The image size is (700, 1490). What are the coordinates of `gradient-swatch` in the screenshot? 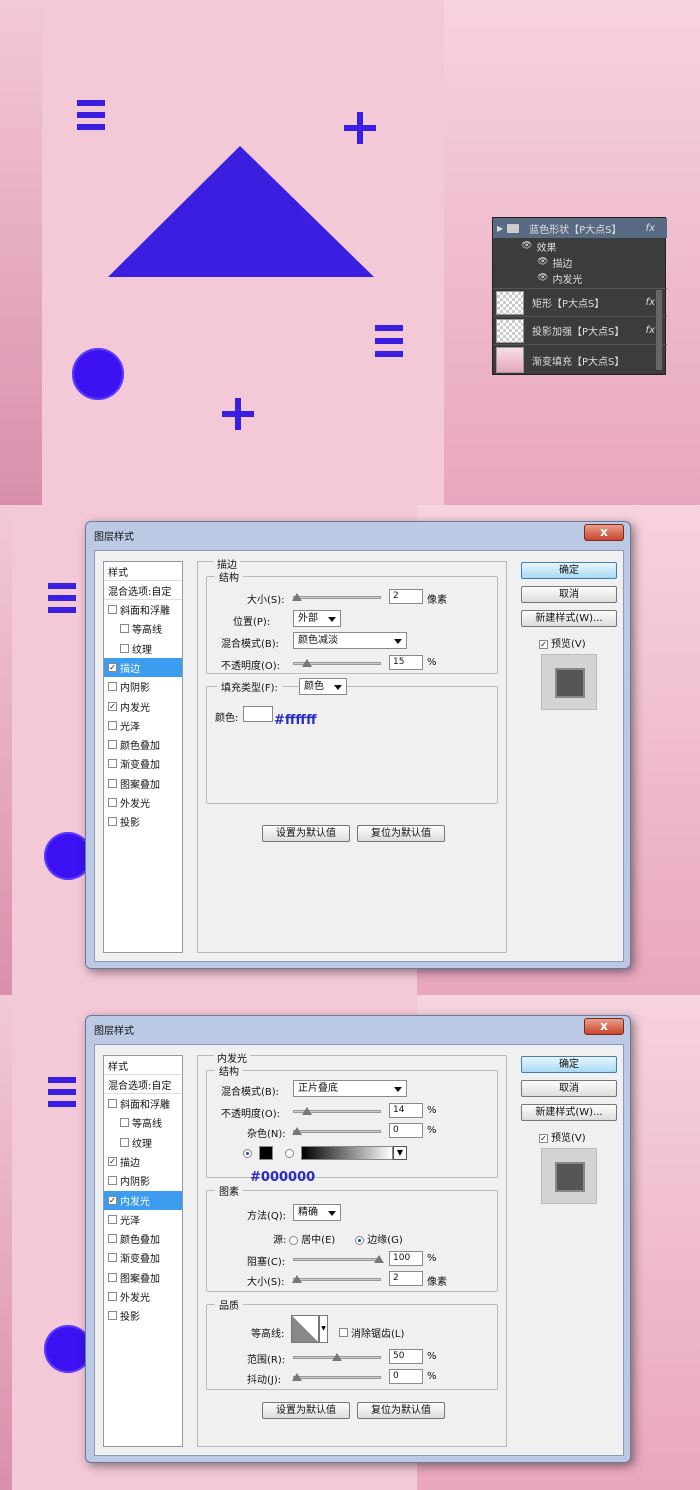 It's located at (347, 1153).